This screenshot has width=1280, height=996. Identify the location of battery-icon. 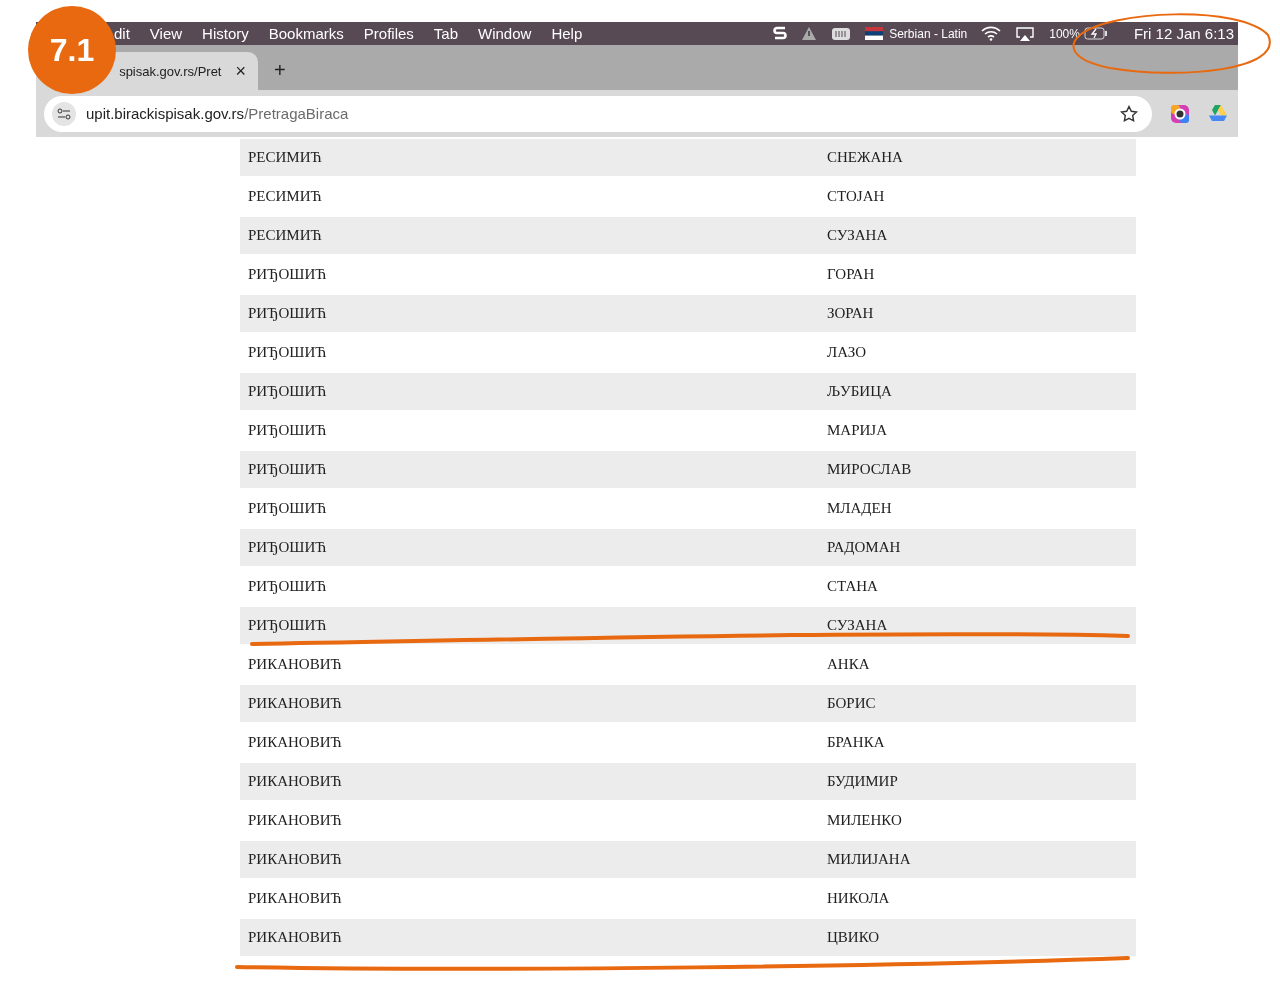
(1095, 33).